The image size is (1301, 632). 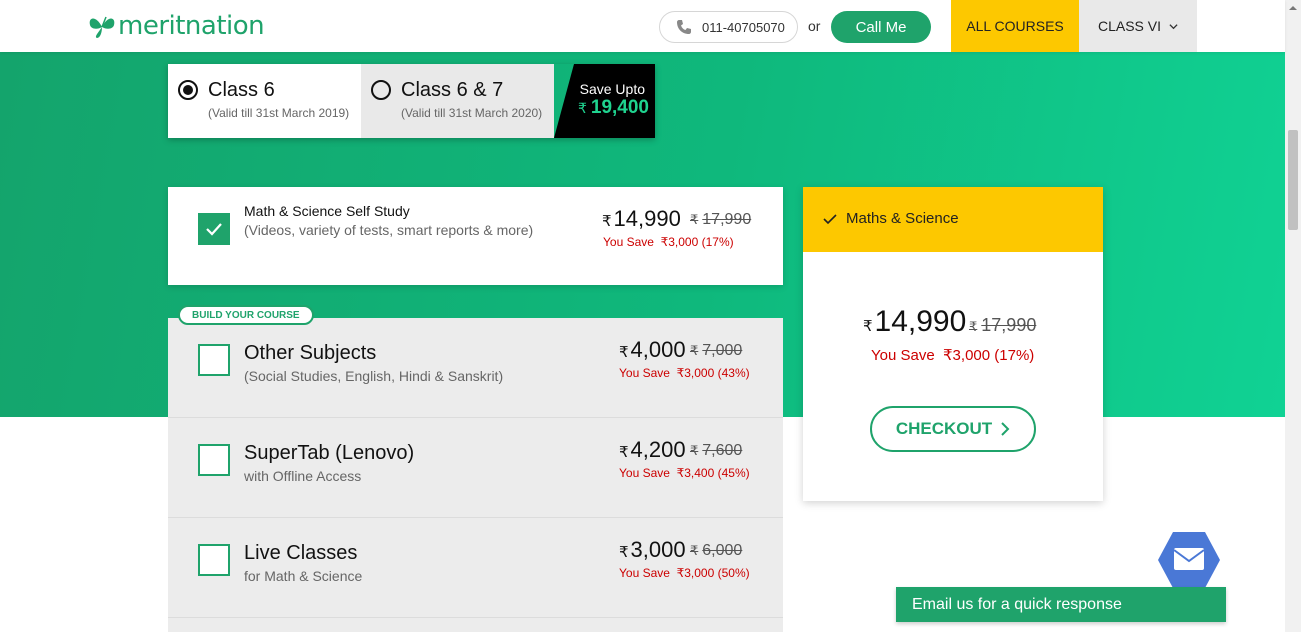 What do you see at coordinates (1293, 8) in the screenshot?
I see `scroll-up-arrow-icon` at bounding box center [1293, 8].